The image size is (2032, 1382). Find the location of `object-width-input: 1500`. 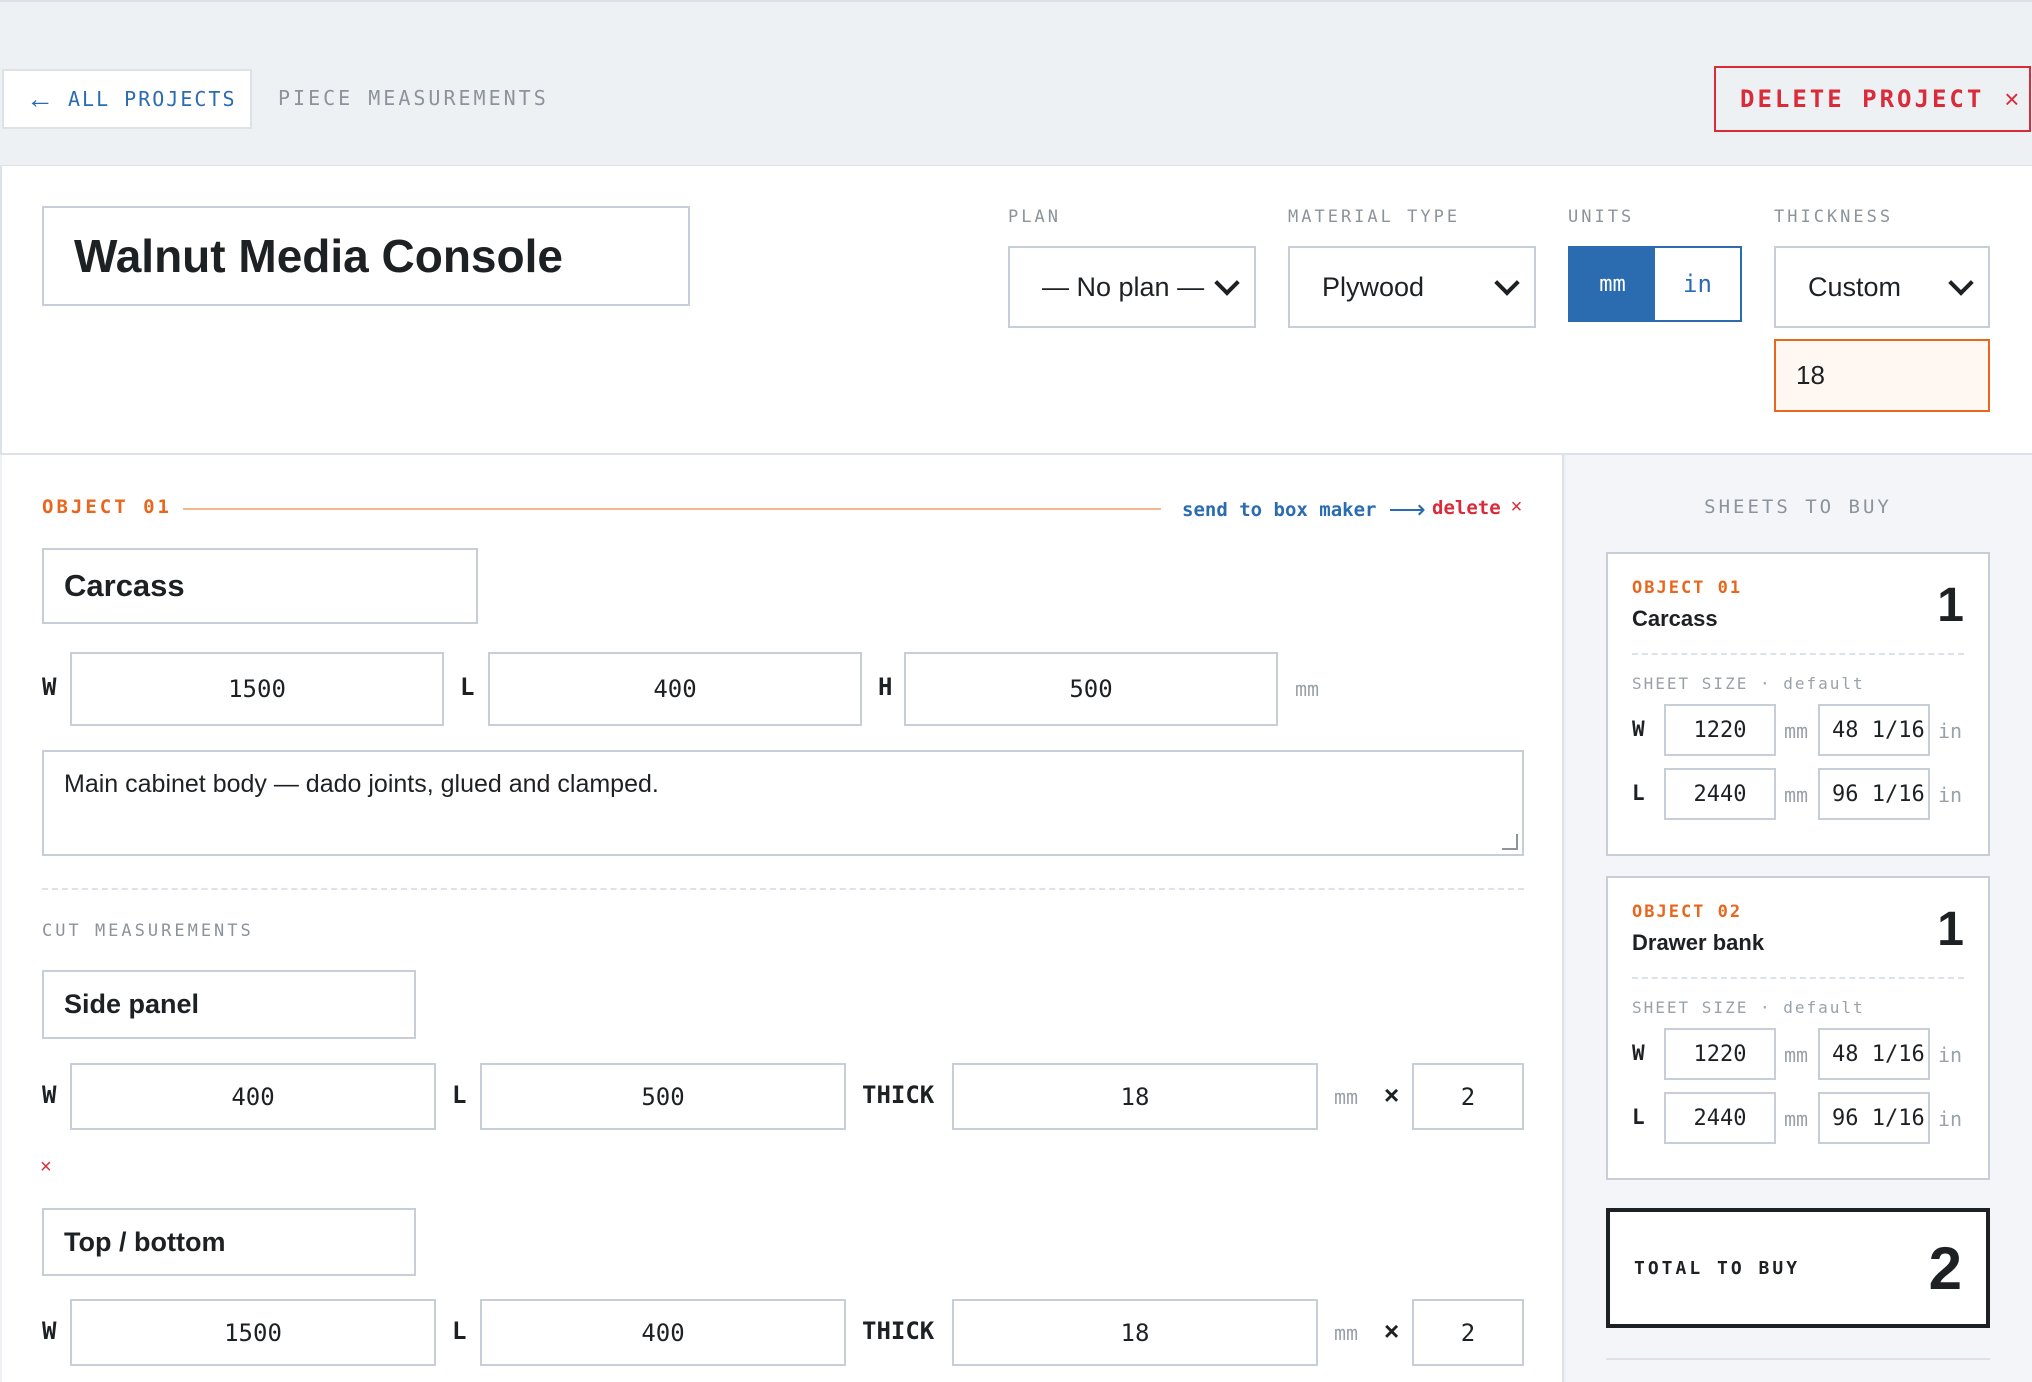

object-width-input: 1500 is located at coordinates (257, 689).